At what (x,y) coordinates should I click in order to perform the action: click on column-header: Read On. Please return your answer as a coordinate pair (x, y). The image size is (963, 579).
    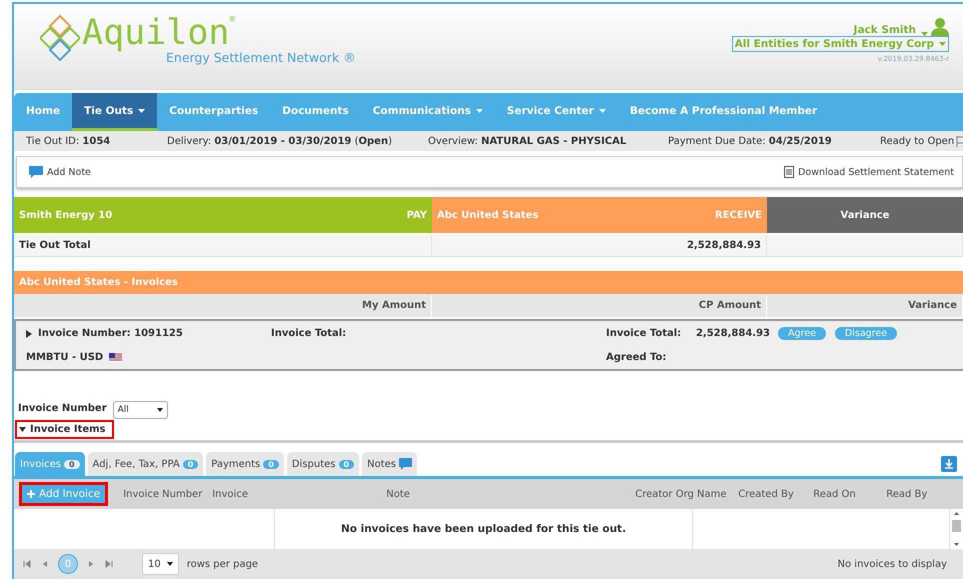
    Looking at the image, I should click on (835, 494).